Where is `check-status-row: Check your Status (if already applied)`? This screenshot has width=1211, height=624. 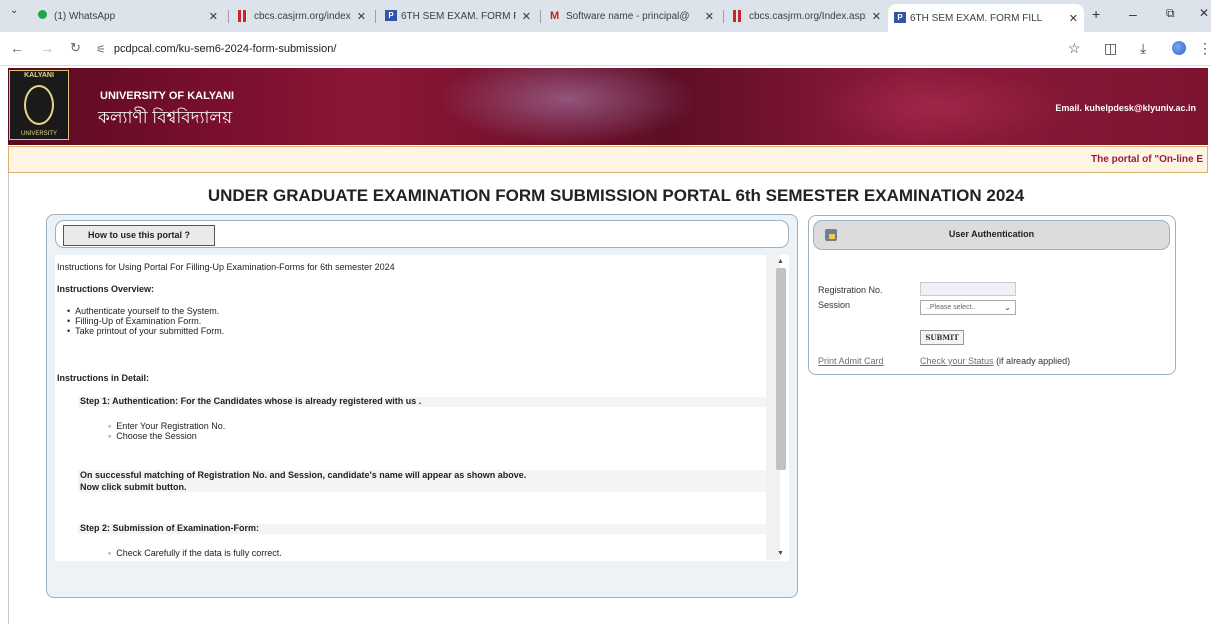
check-status-row: Check your Status (if already applied) is located at coordinates (995, 361).